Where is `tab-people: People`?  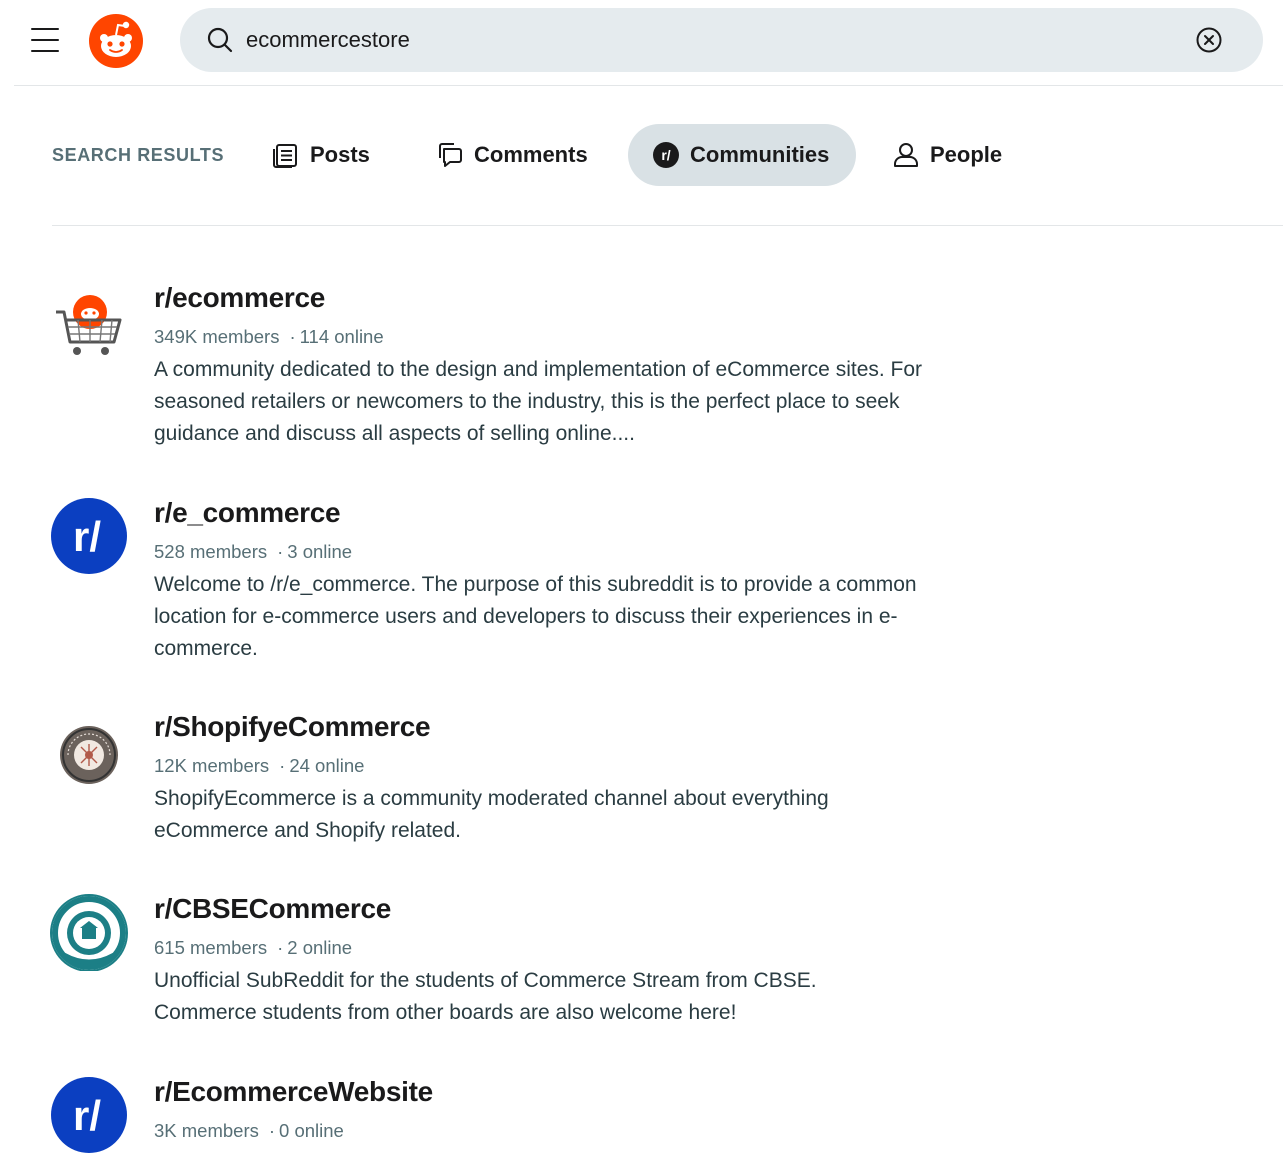
tab-people: People is located at coordinates (947, 155).